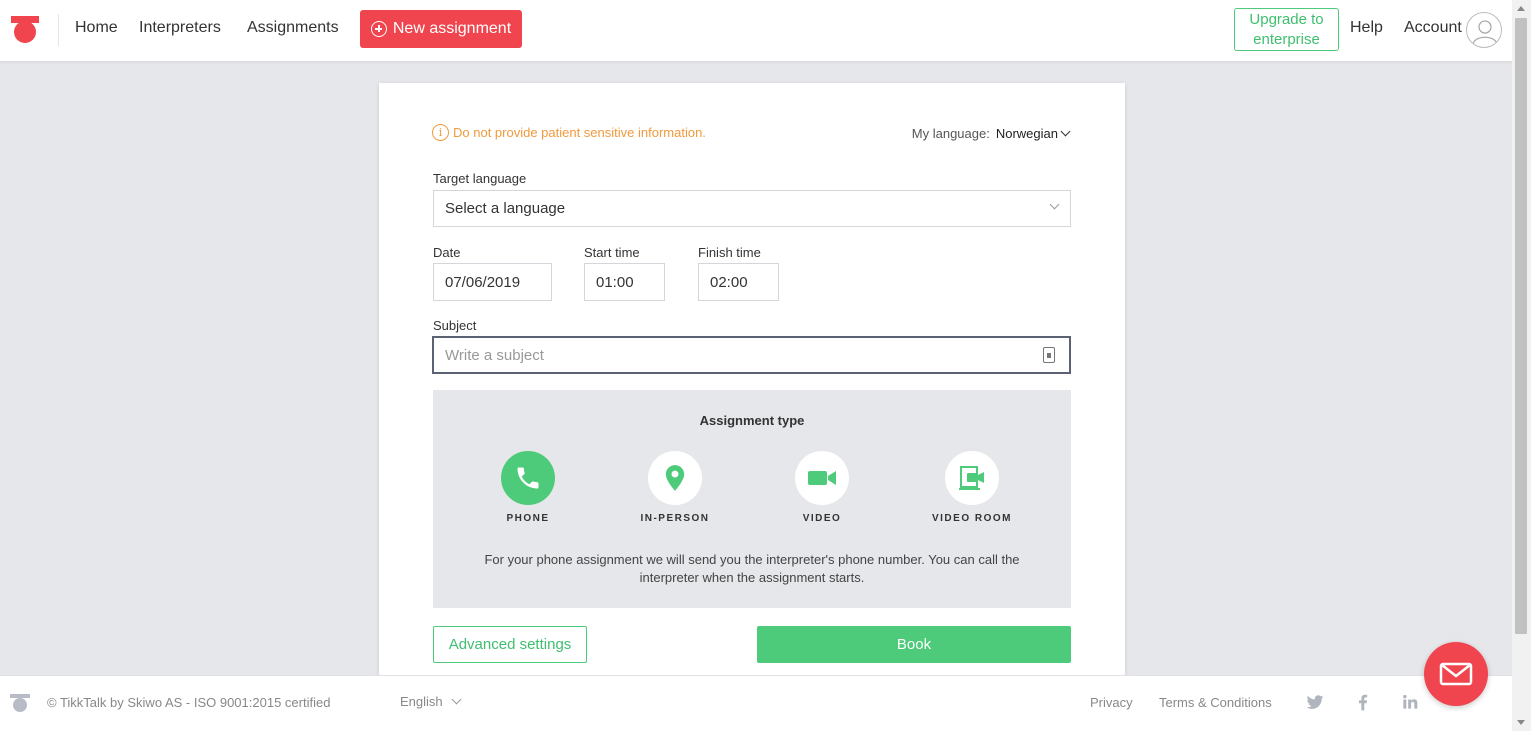  Describe the element at coordinates (1049, 355) in the screenshot. I see `clipboard-icon` at that location.